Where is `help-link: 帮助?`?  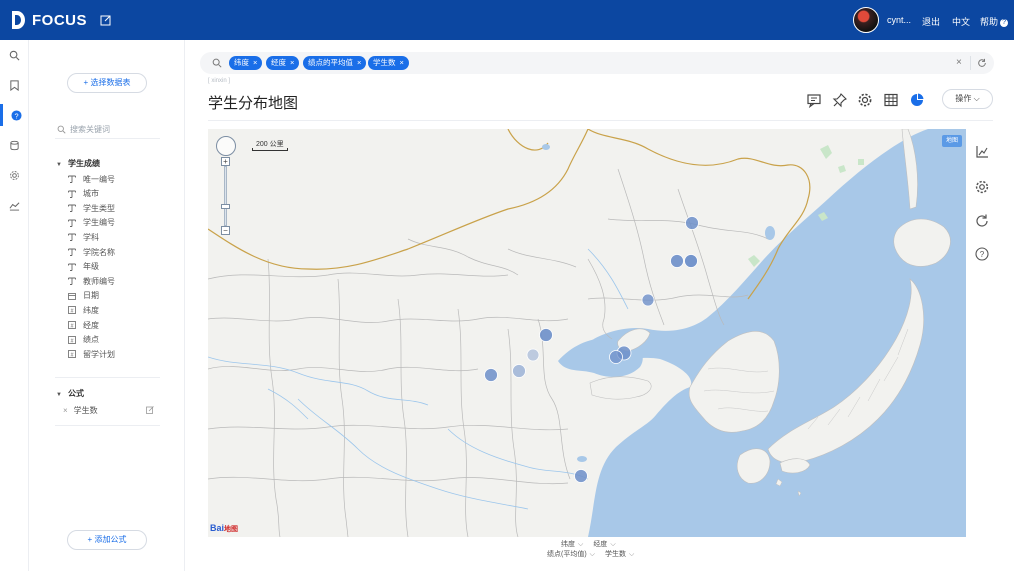
help-link: 帮助? is located at coordinates (994, 21).